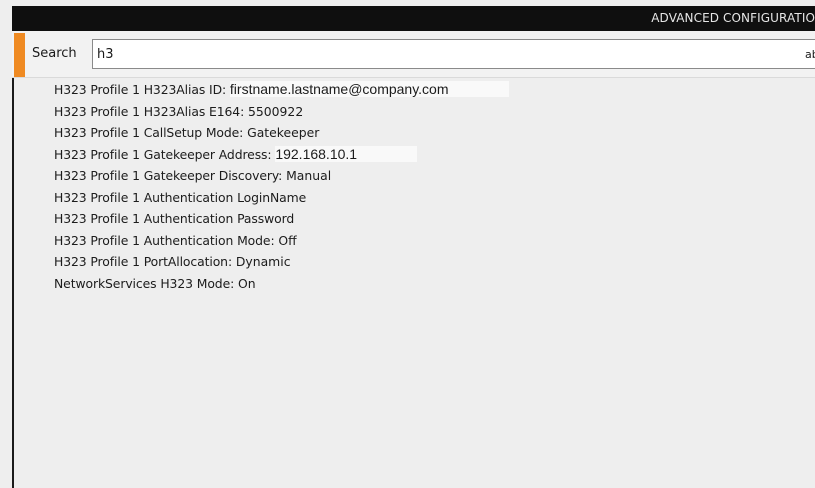 Image resolution: width=815 pixels, height=488 pixels. Describe the element at coordinates (263, 261) in the screenshot. I see `result-value: Dynamic` at that location.